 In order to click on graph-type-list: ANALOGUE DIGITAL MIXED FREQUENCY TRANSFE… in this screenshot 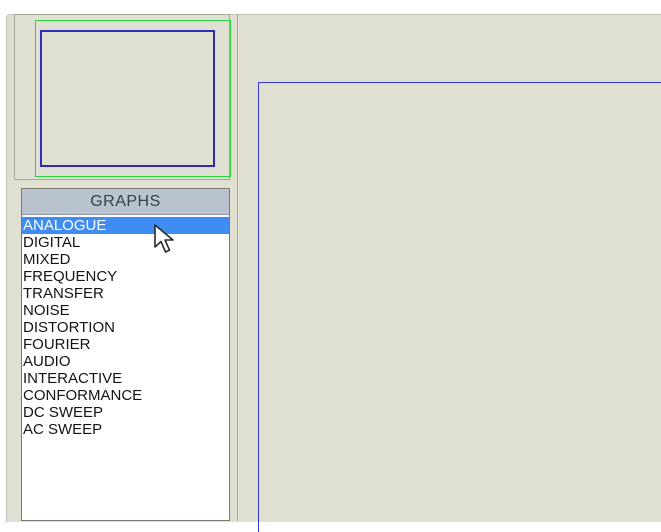, I will do `click(125, 326)`.